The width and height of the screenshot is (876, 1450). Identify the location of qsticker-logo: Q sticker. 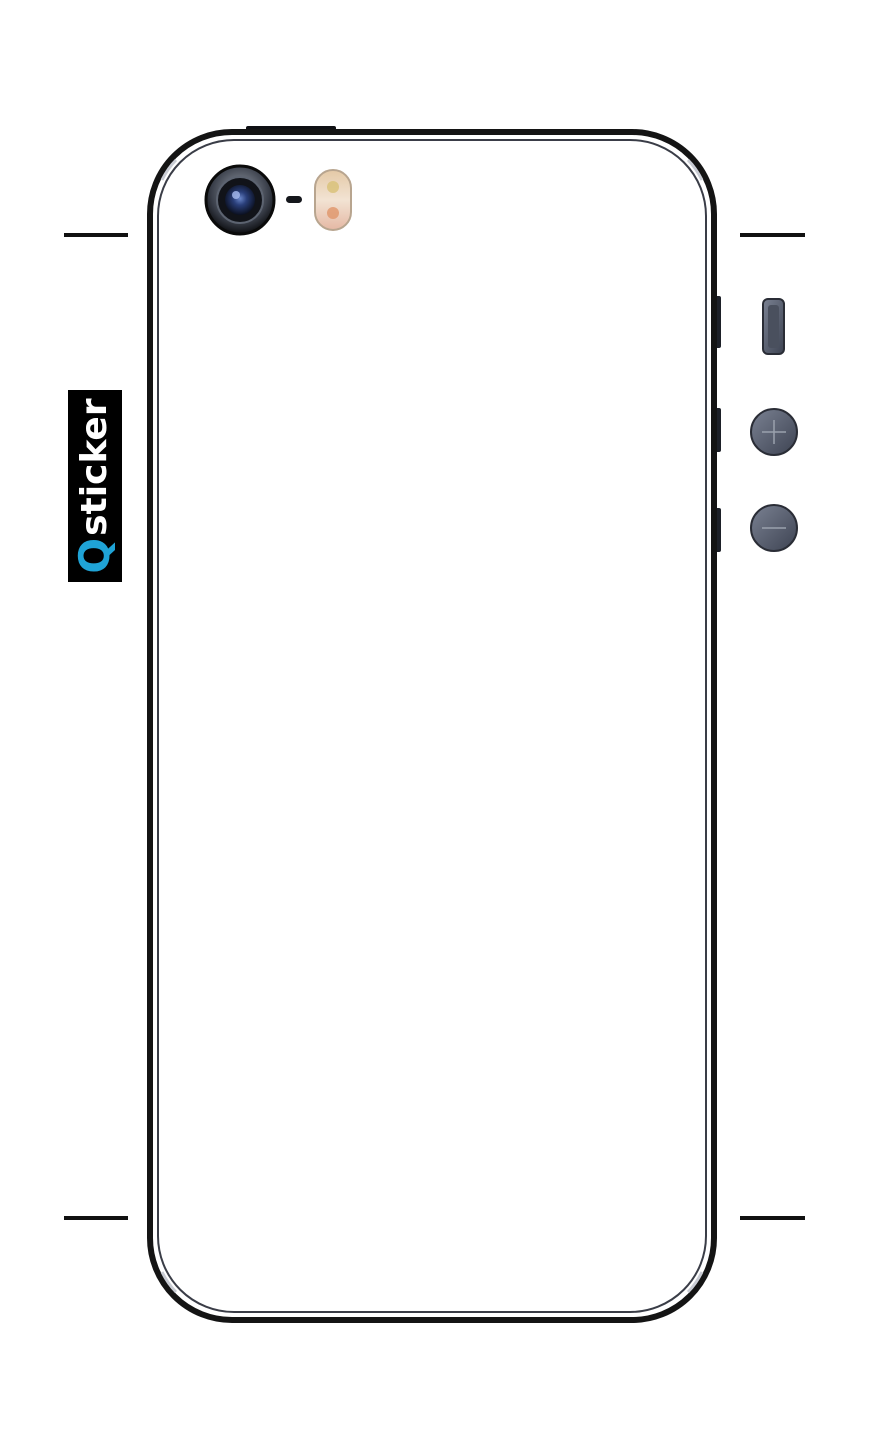
(95, 486).